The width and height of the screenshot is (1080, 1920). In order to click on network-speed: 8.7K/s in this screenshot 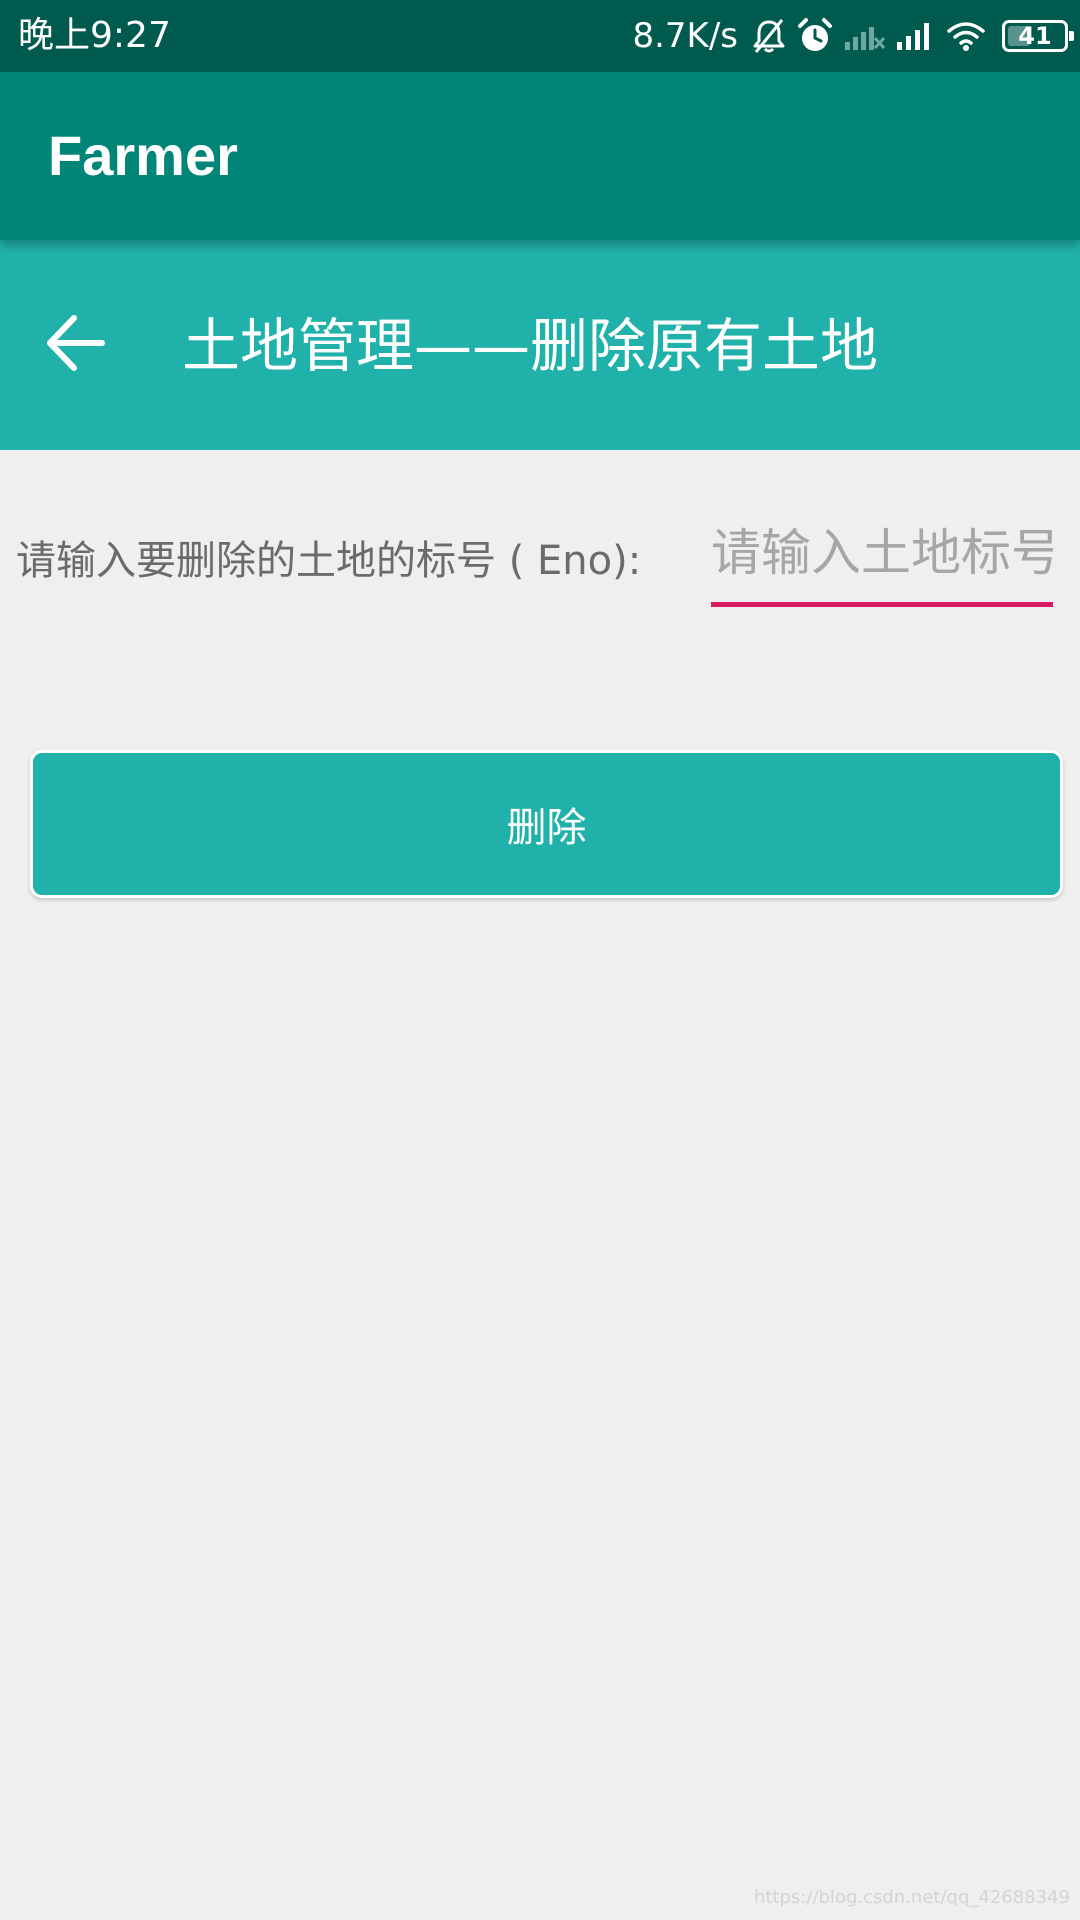, I will do `click(685, 36)`.